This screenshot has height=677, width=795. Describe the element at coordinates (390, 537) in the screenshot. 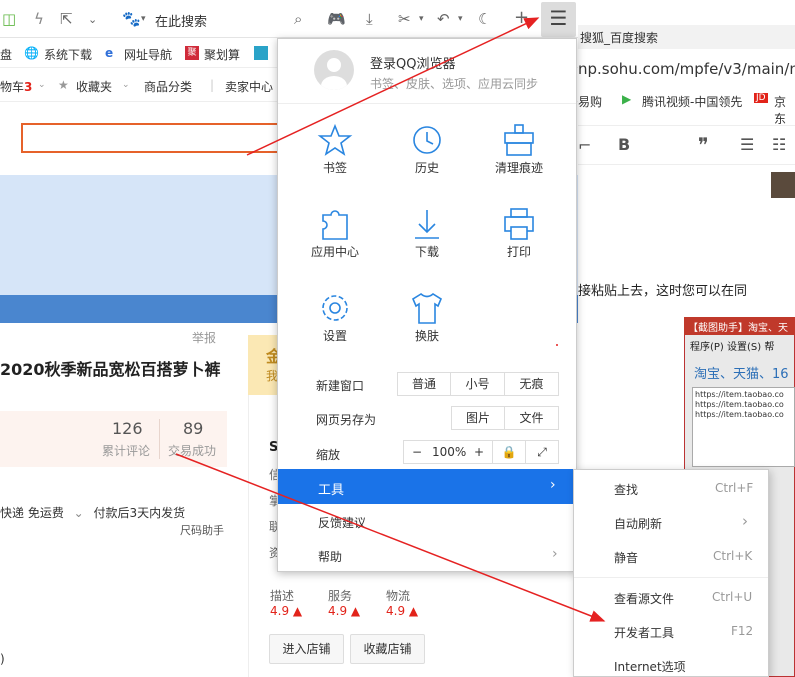

I see `arrow-to-devtools` at that location.